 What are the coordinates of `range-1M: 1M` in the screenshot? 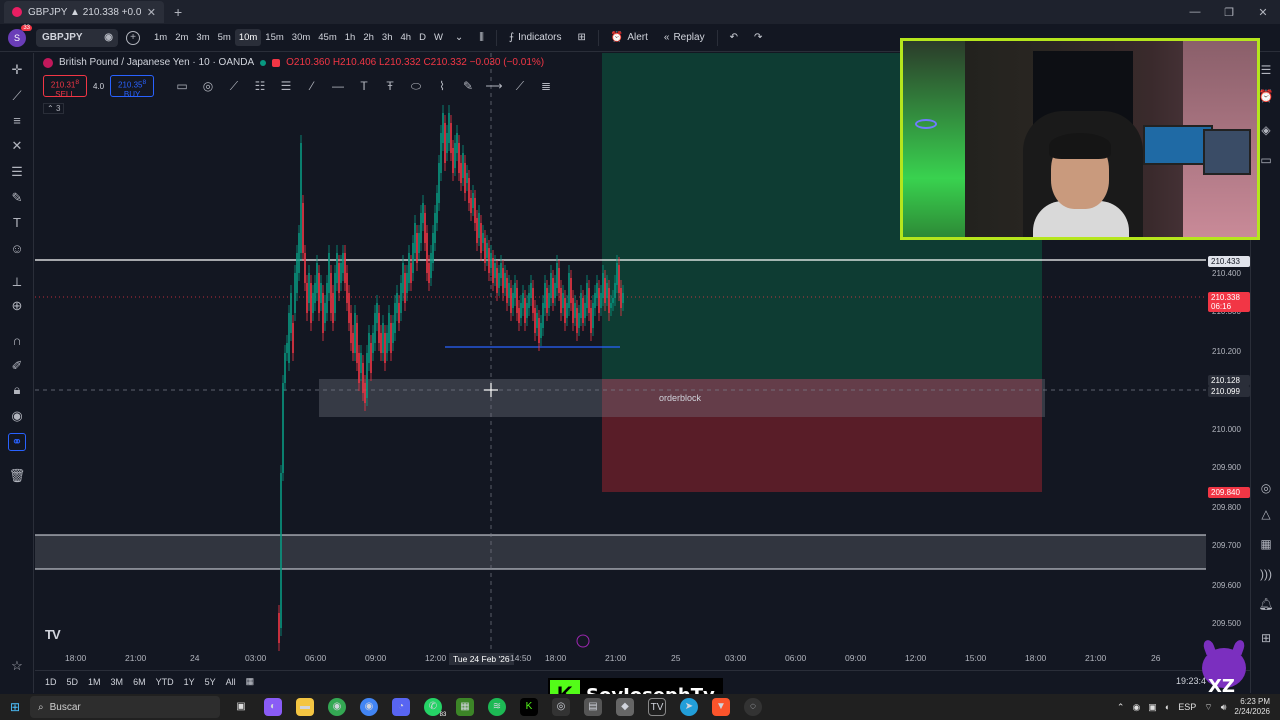 It's located at (94, 682).